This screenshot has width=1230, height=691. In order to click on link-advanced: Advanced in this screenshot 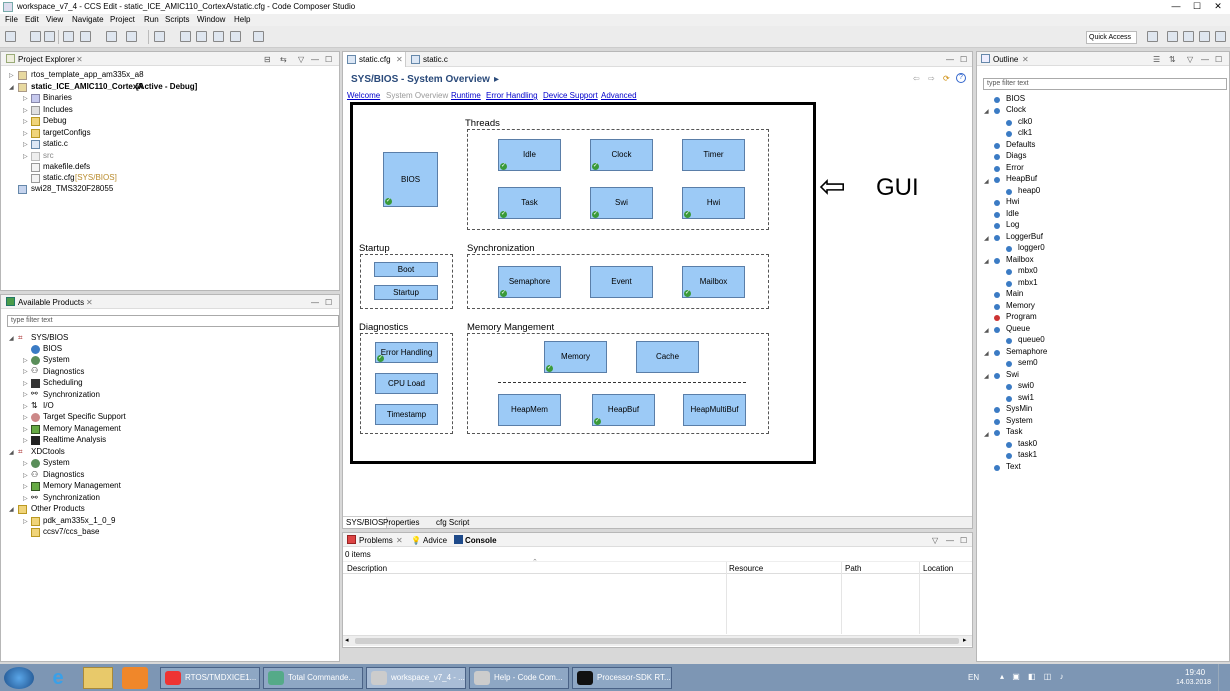, I will do `click(619, 95)`.